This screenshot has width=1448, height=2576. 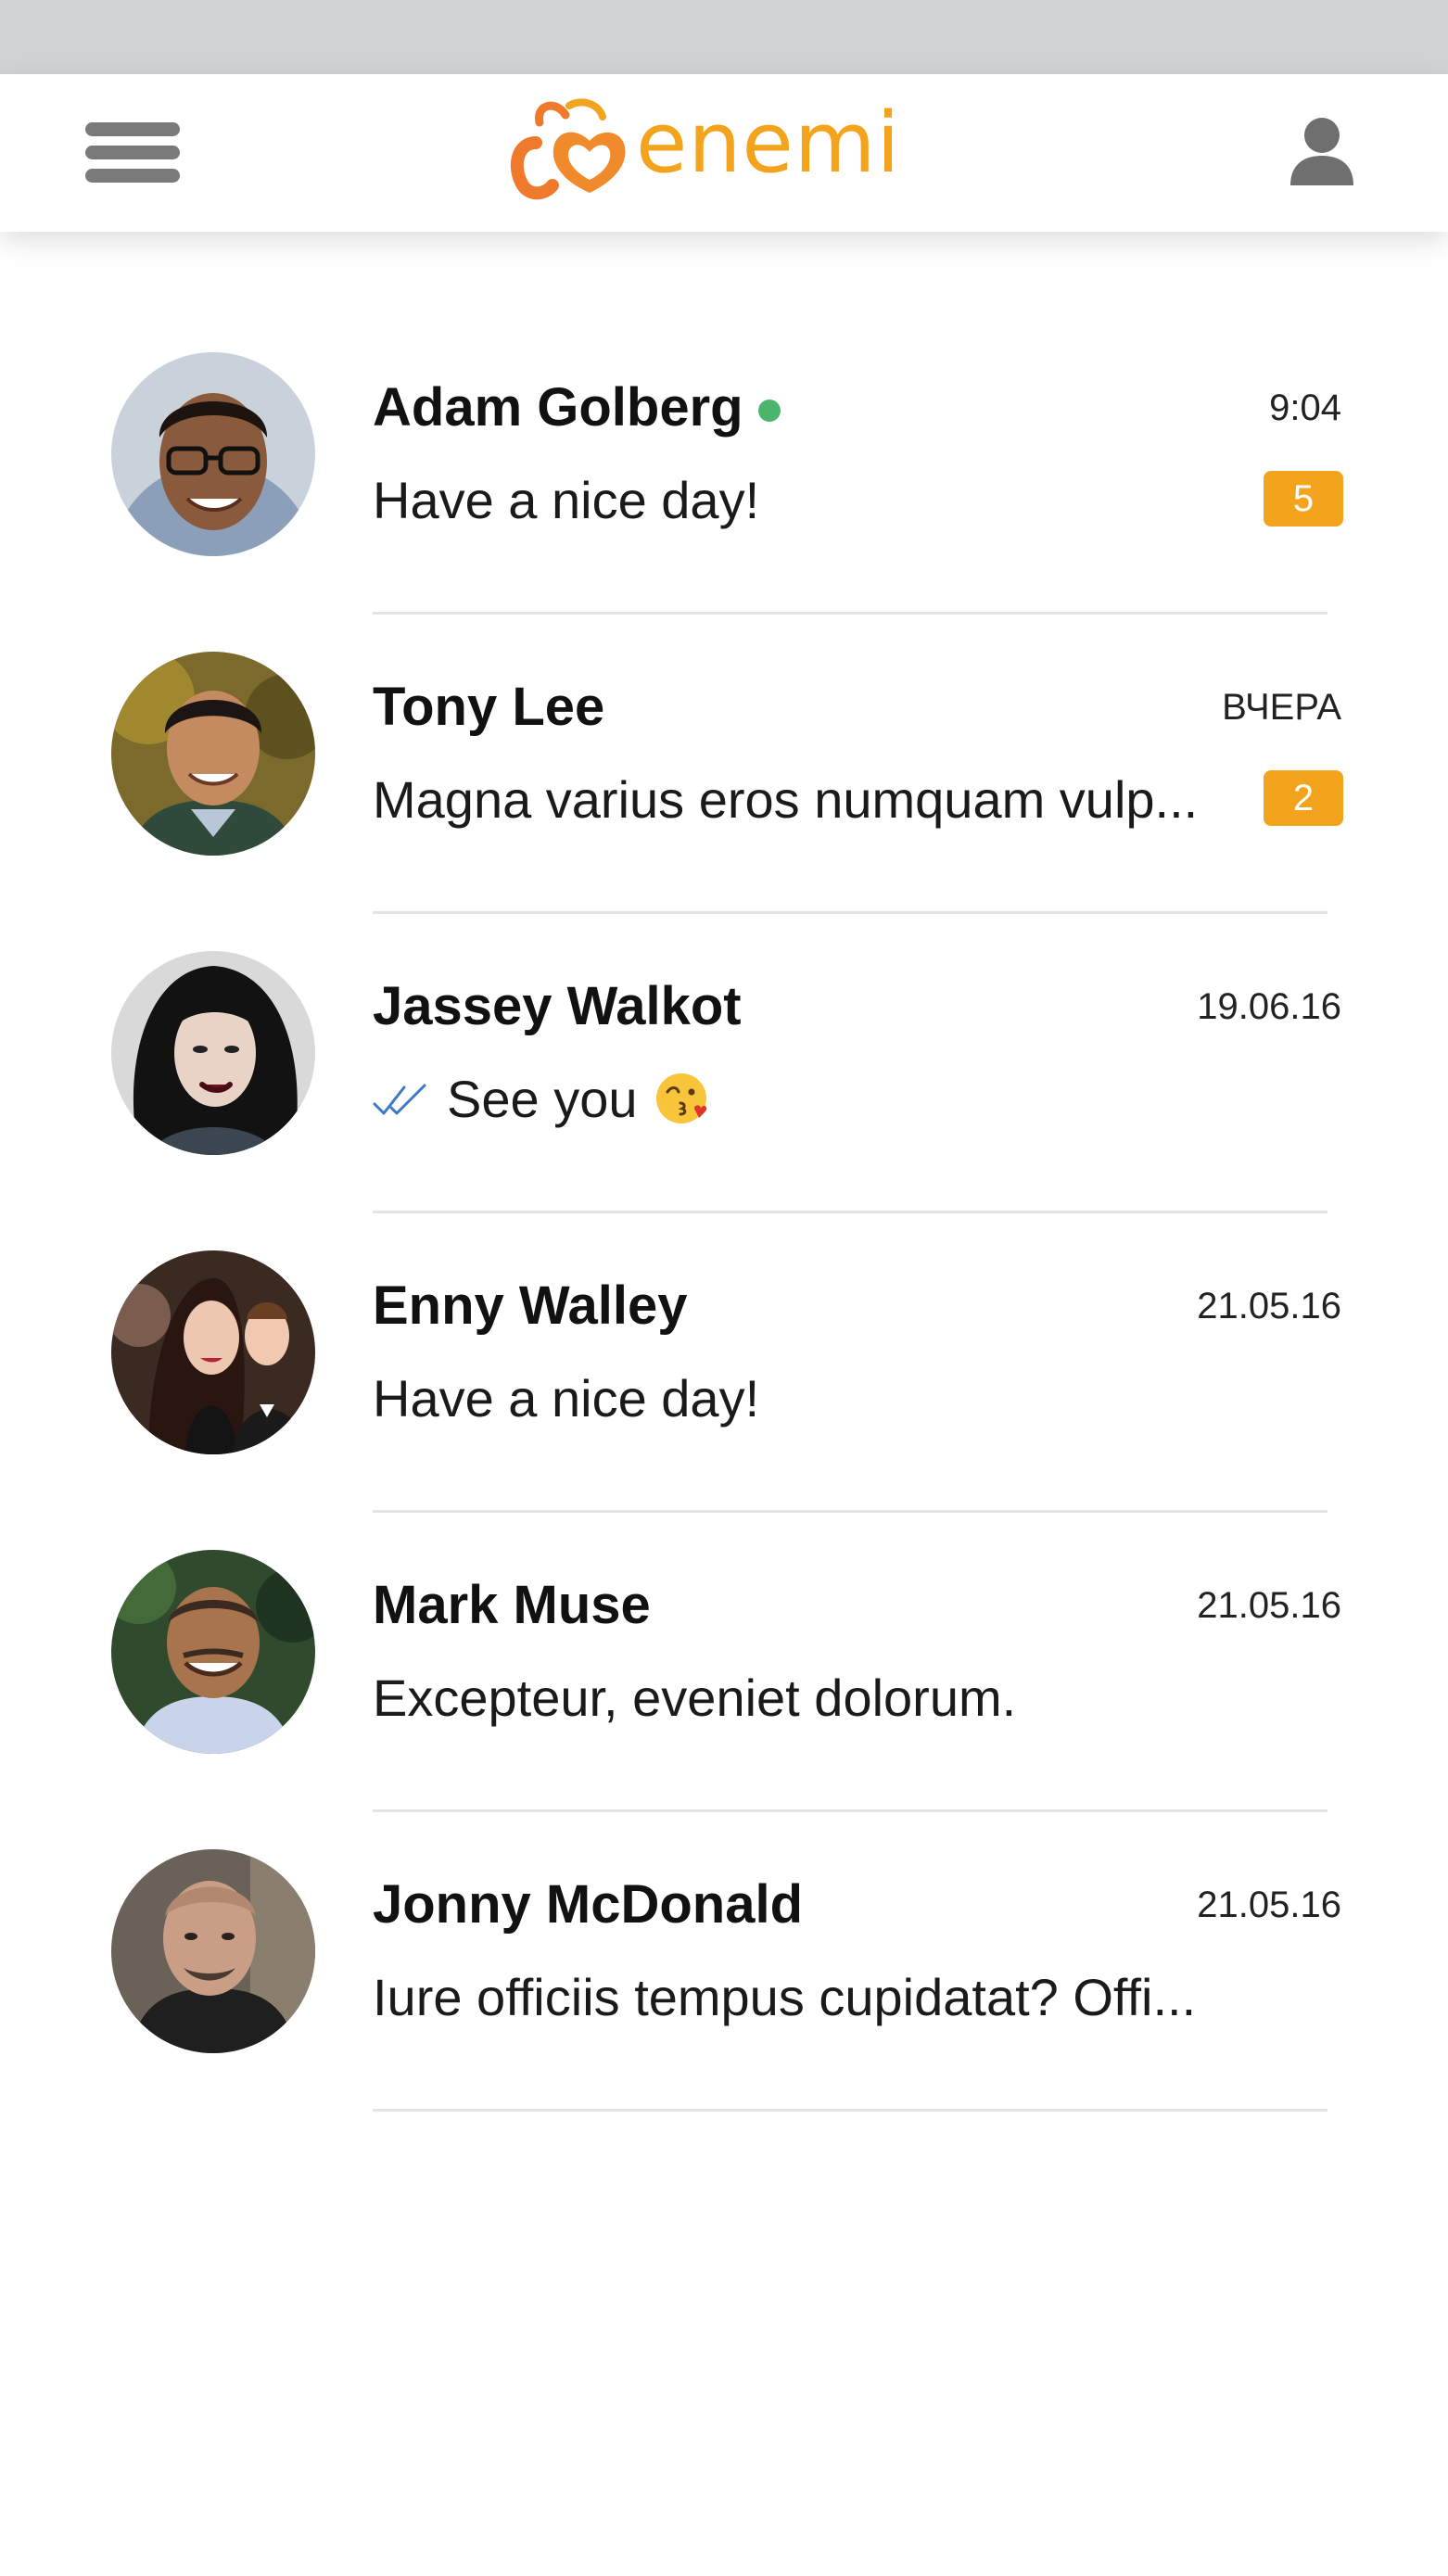 I want to click on divider, so click(x=850, y=2110).